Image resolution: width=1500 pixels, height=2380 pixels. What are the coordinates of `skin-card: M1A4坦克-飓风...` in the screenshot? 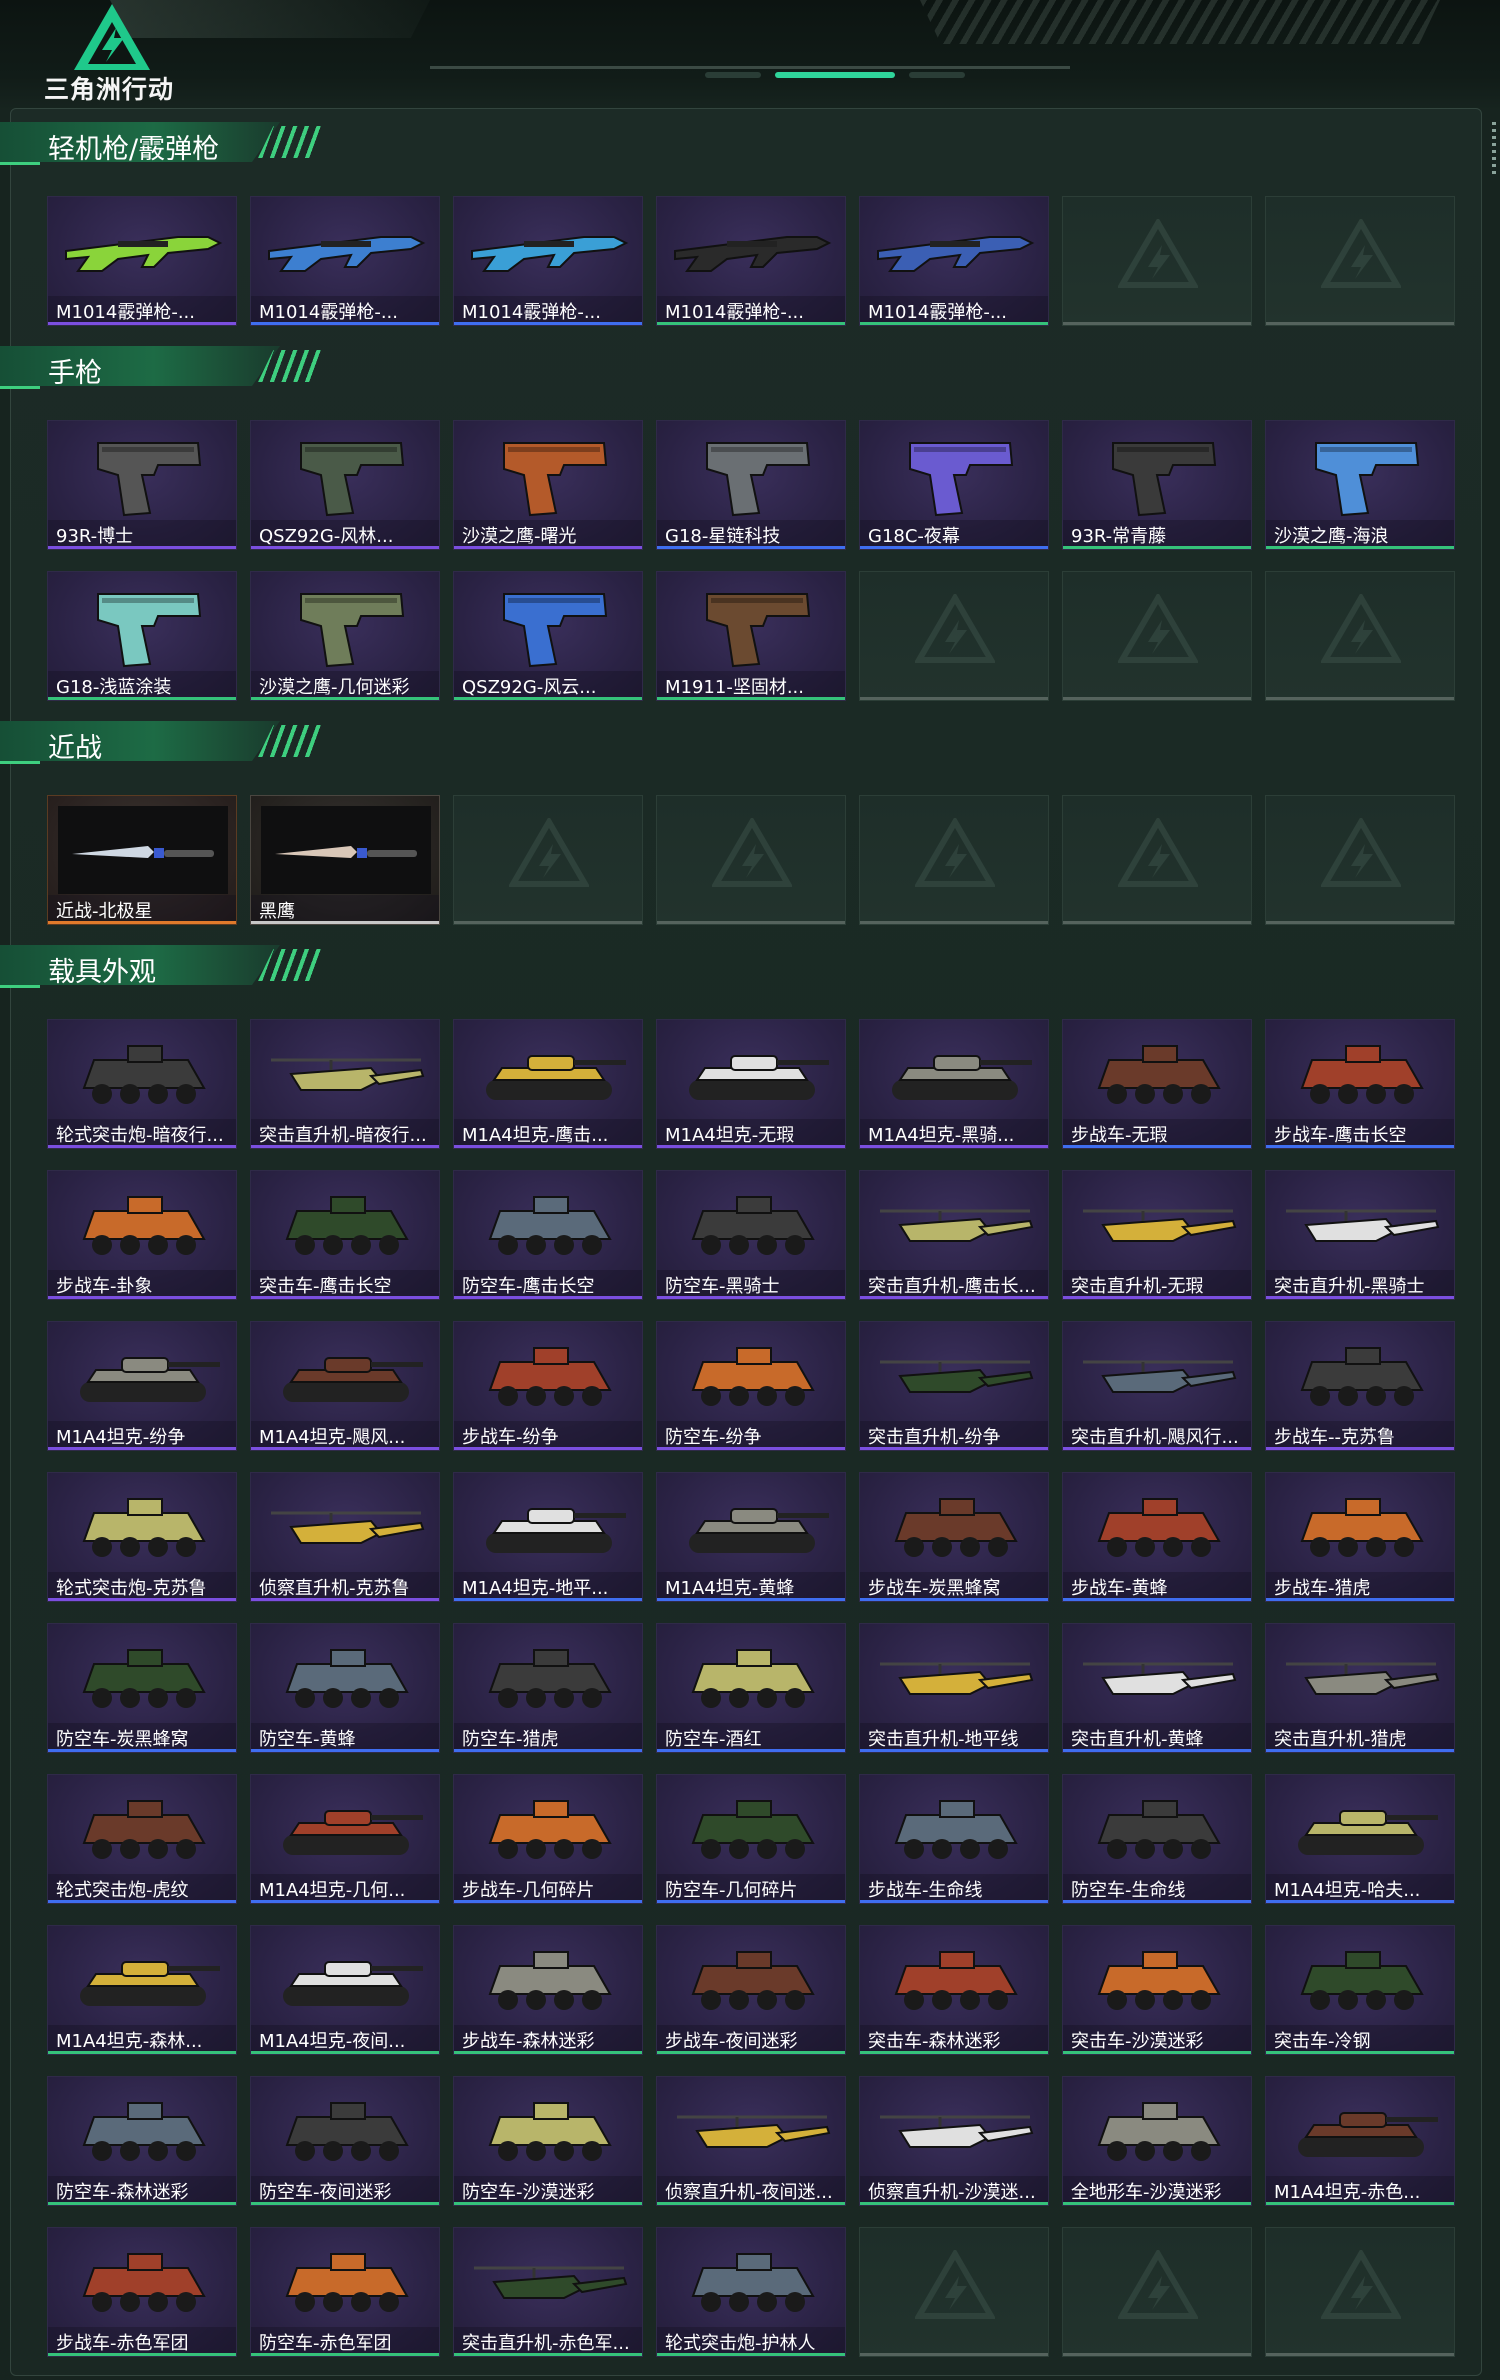 It's located at (345, 1386).